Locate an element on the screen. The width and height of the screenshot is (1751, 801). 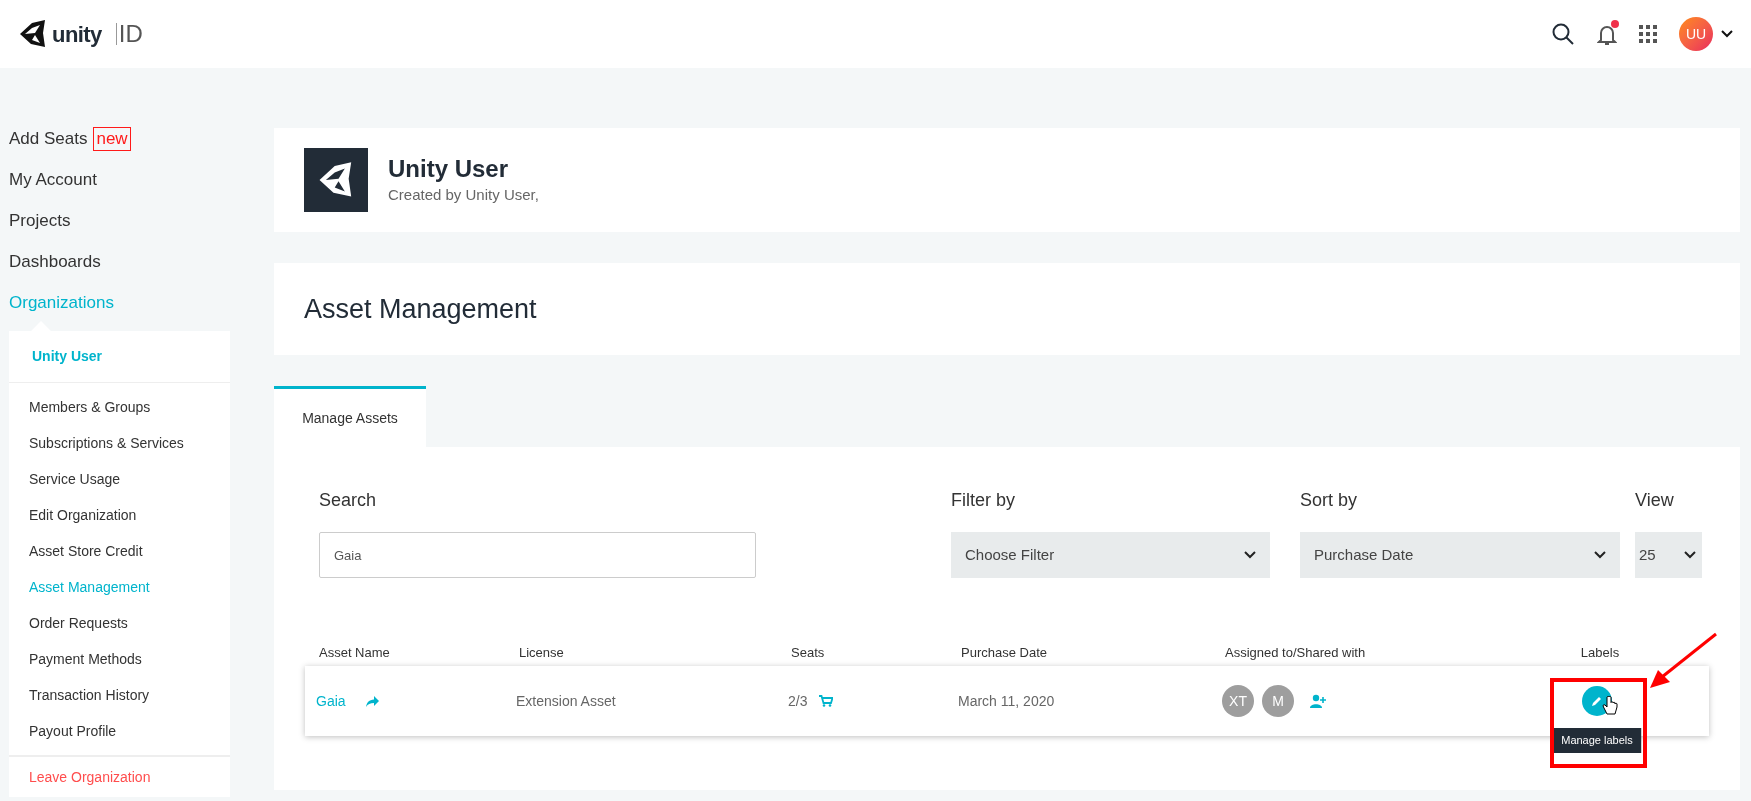
submenu-item: Payment Methods is located at coordinates (85, 659).